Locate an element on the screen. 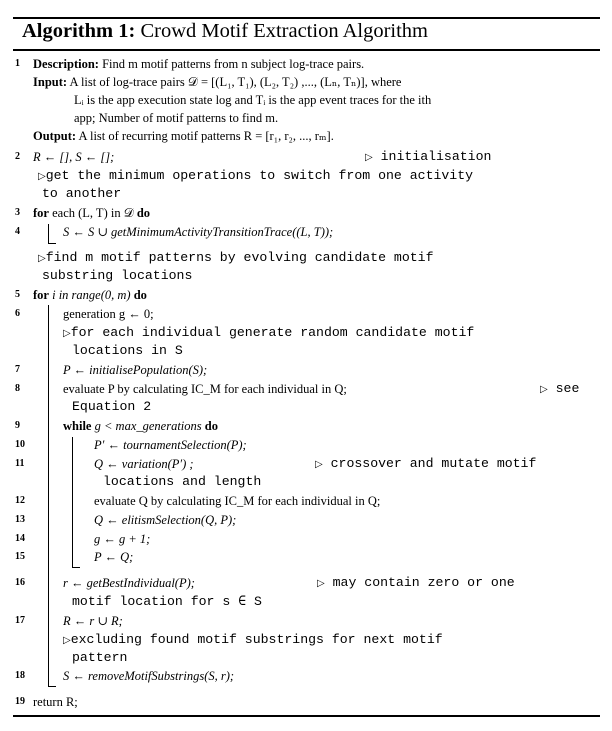  comment-best: ▷ may contain zero or one is located at coordinates (416, 583).